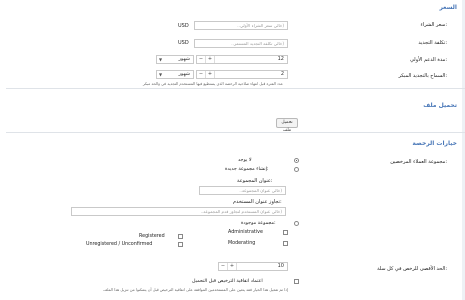  Describe the element at coordinates (242, 59) in the screenshot. I see `initial-duration-stepper: − + 12` at that location.